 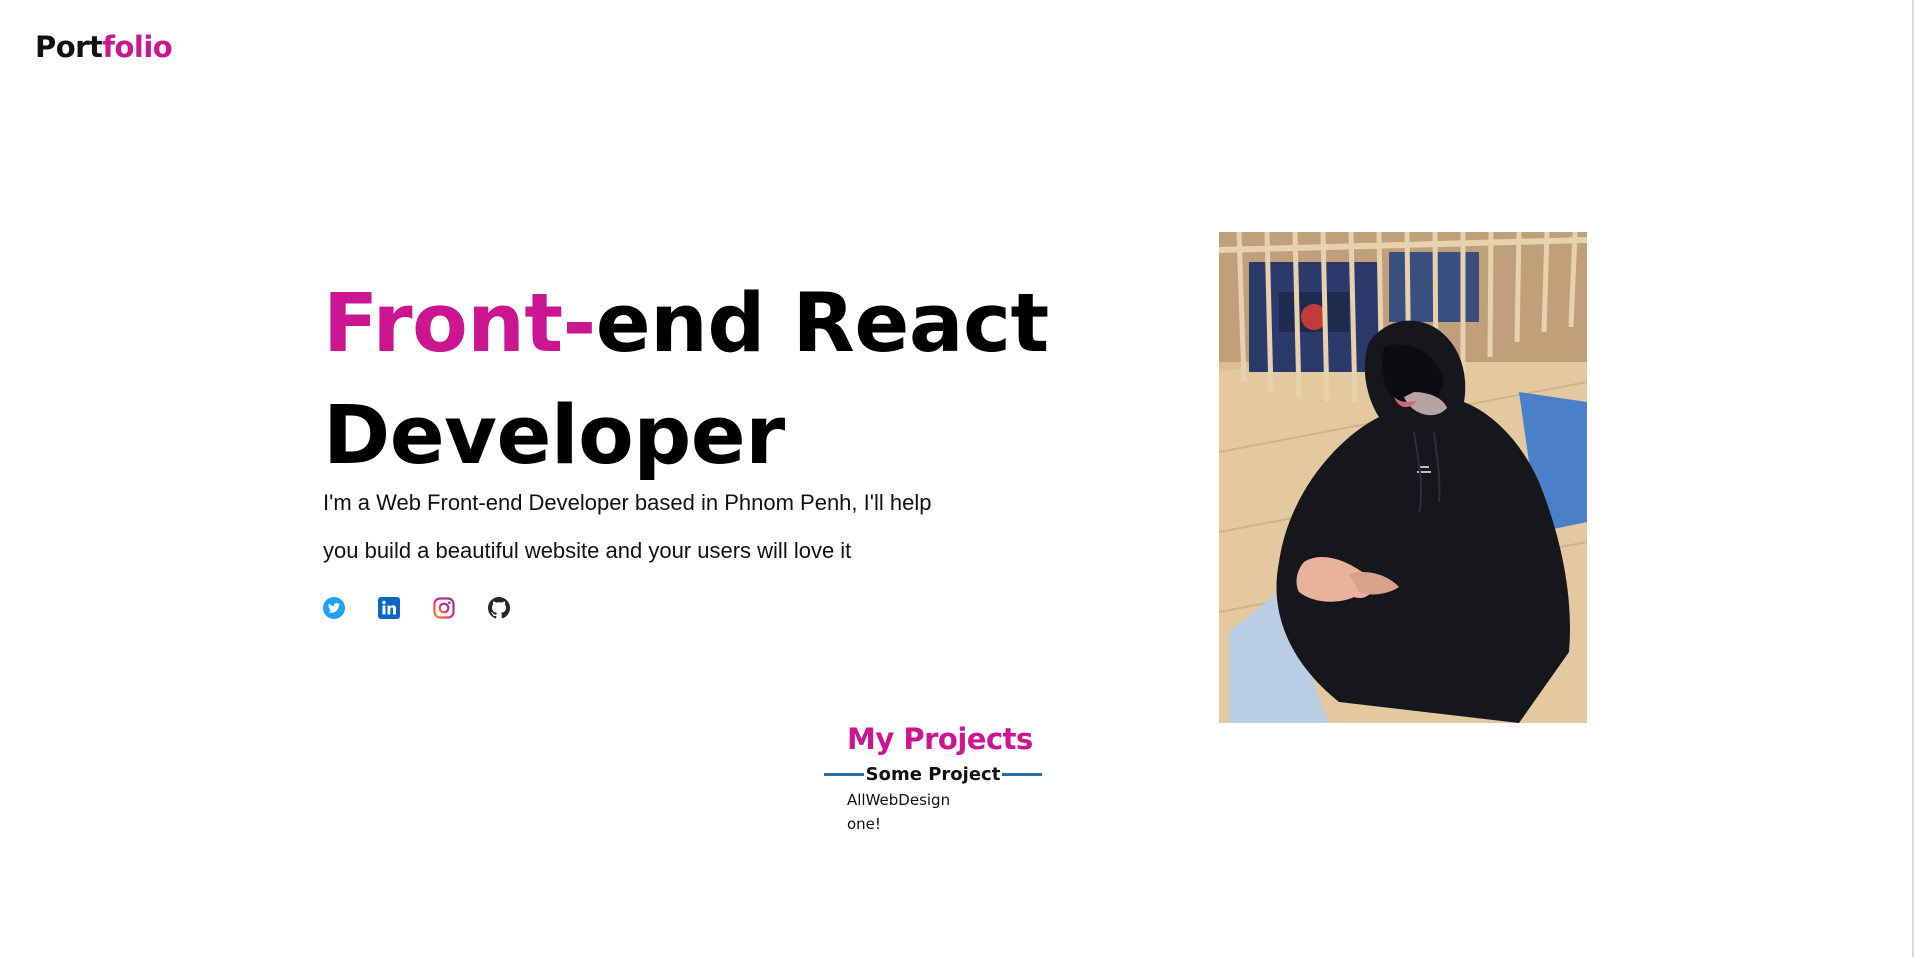 What do you see at coordinates (1022, 774) in the screenshot?
I see `divider-right` at bounding box center [1022, 774].